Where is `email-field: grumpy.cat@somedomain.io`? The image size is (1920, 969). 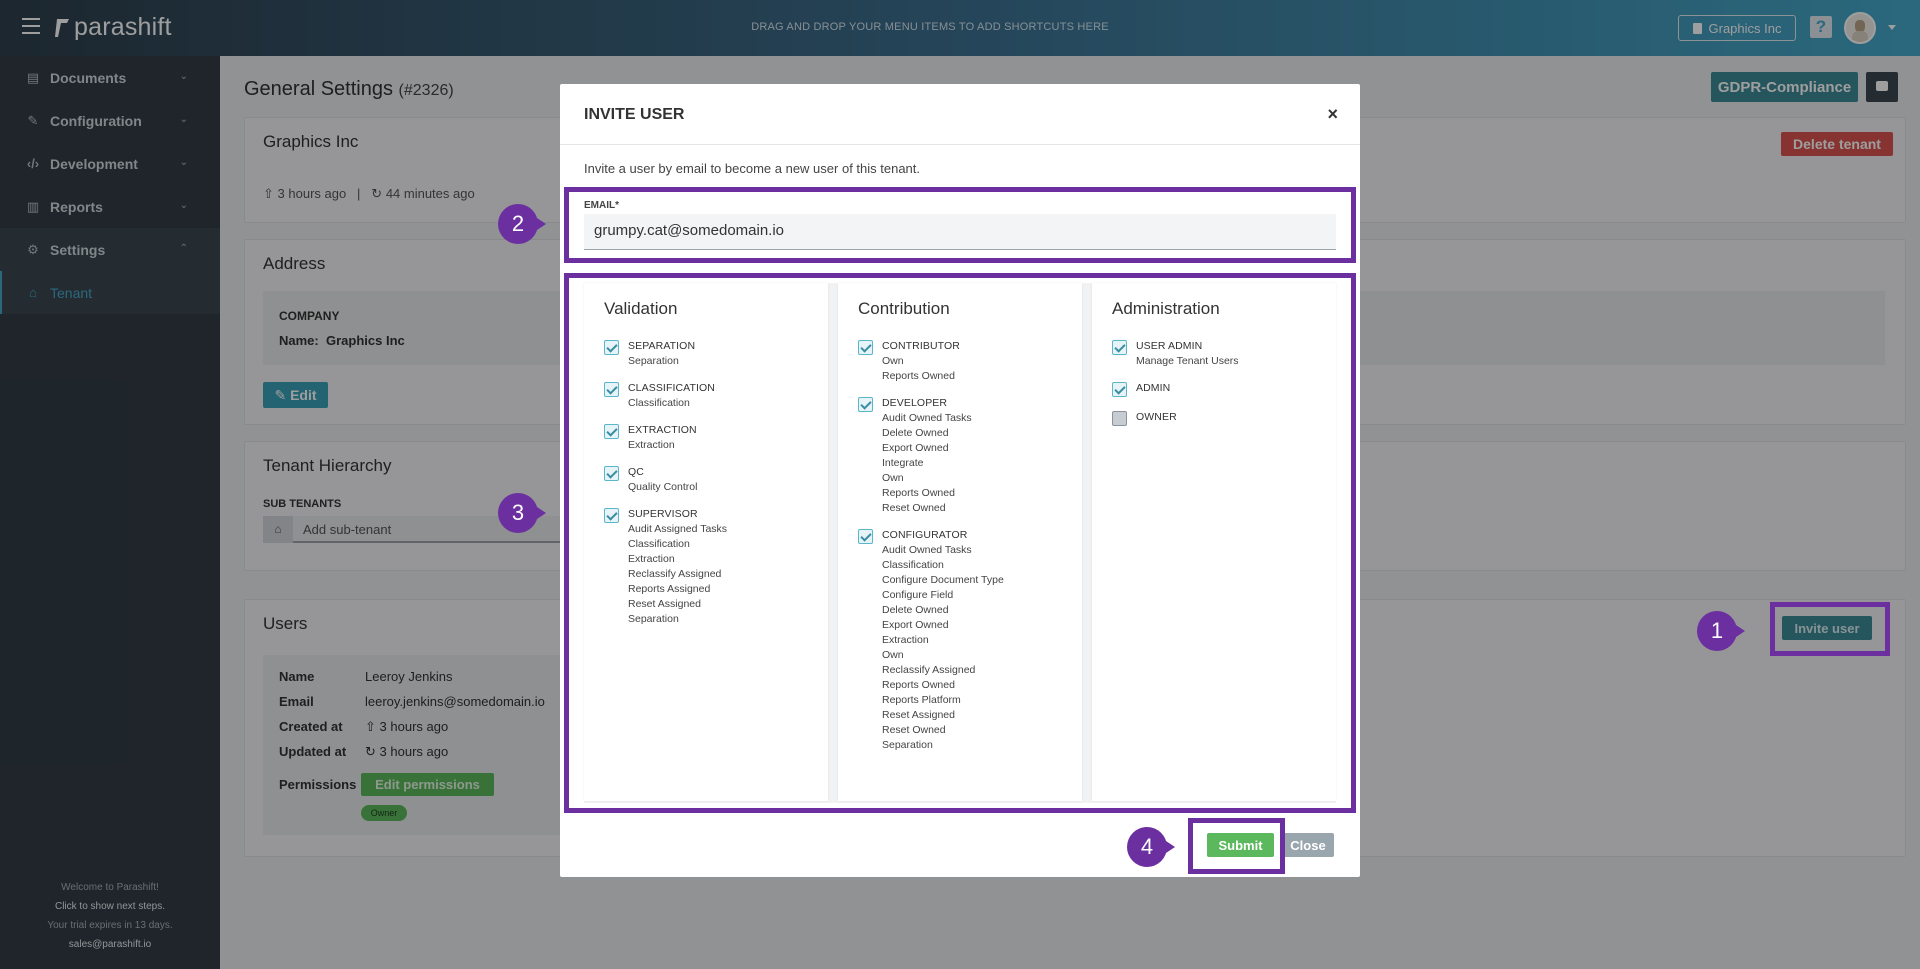
email-field: grumpy.cat@somedomain.io is located at coordinates (960, 232).